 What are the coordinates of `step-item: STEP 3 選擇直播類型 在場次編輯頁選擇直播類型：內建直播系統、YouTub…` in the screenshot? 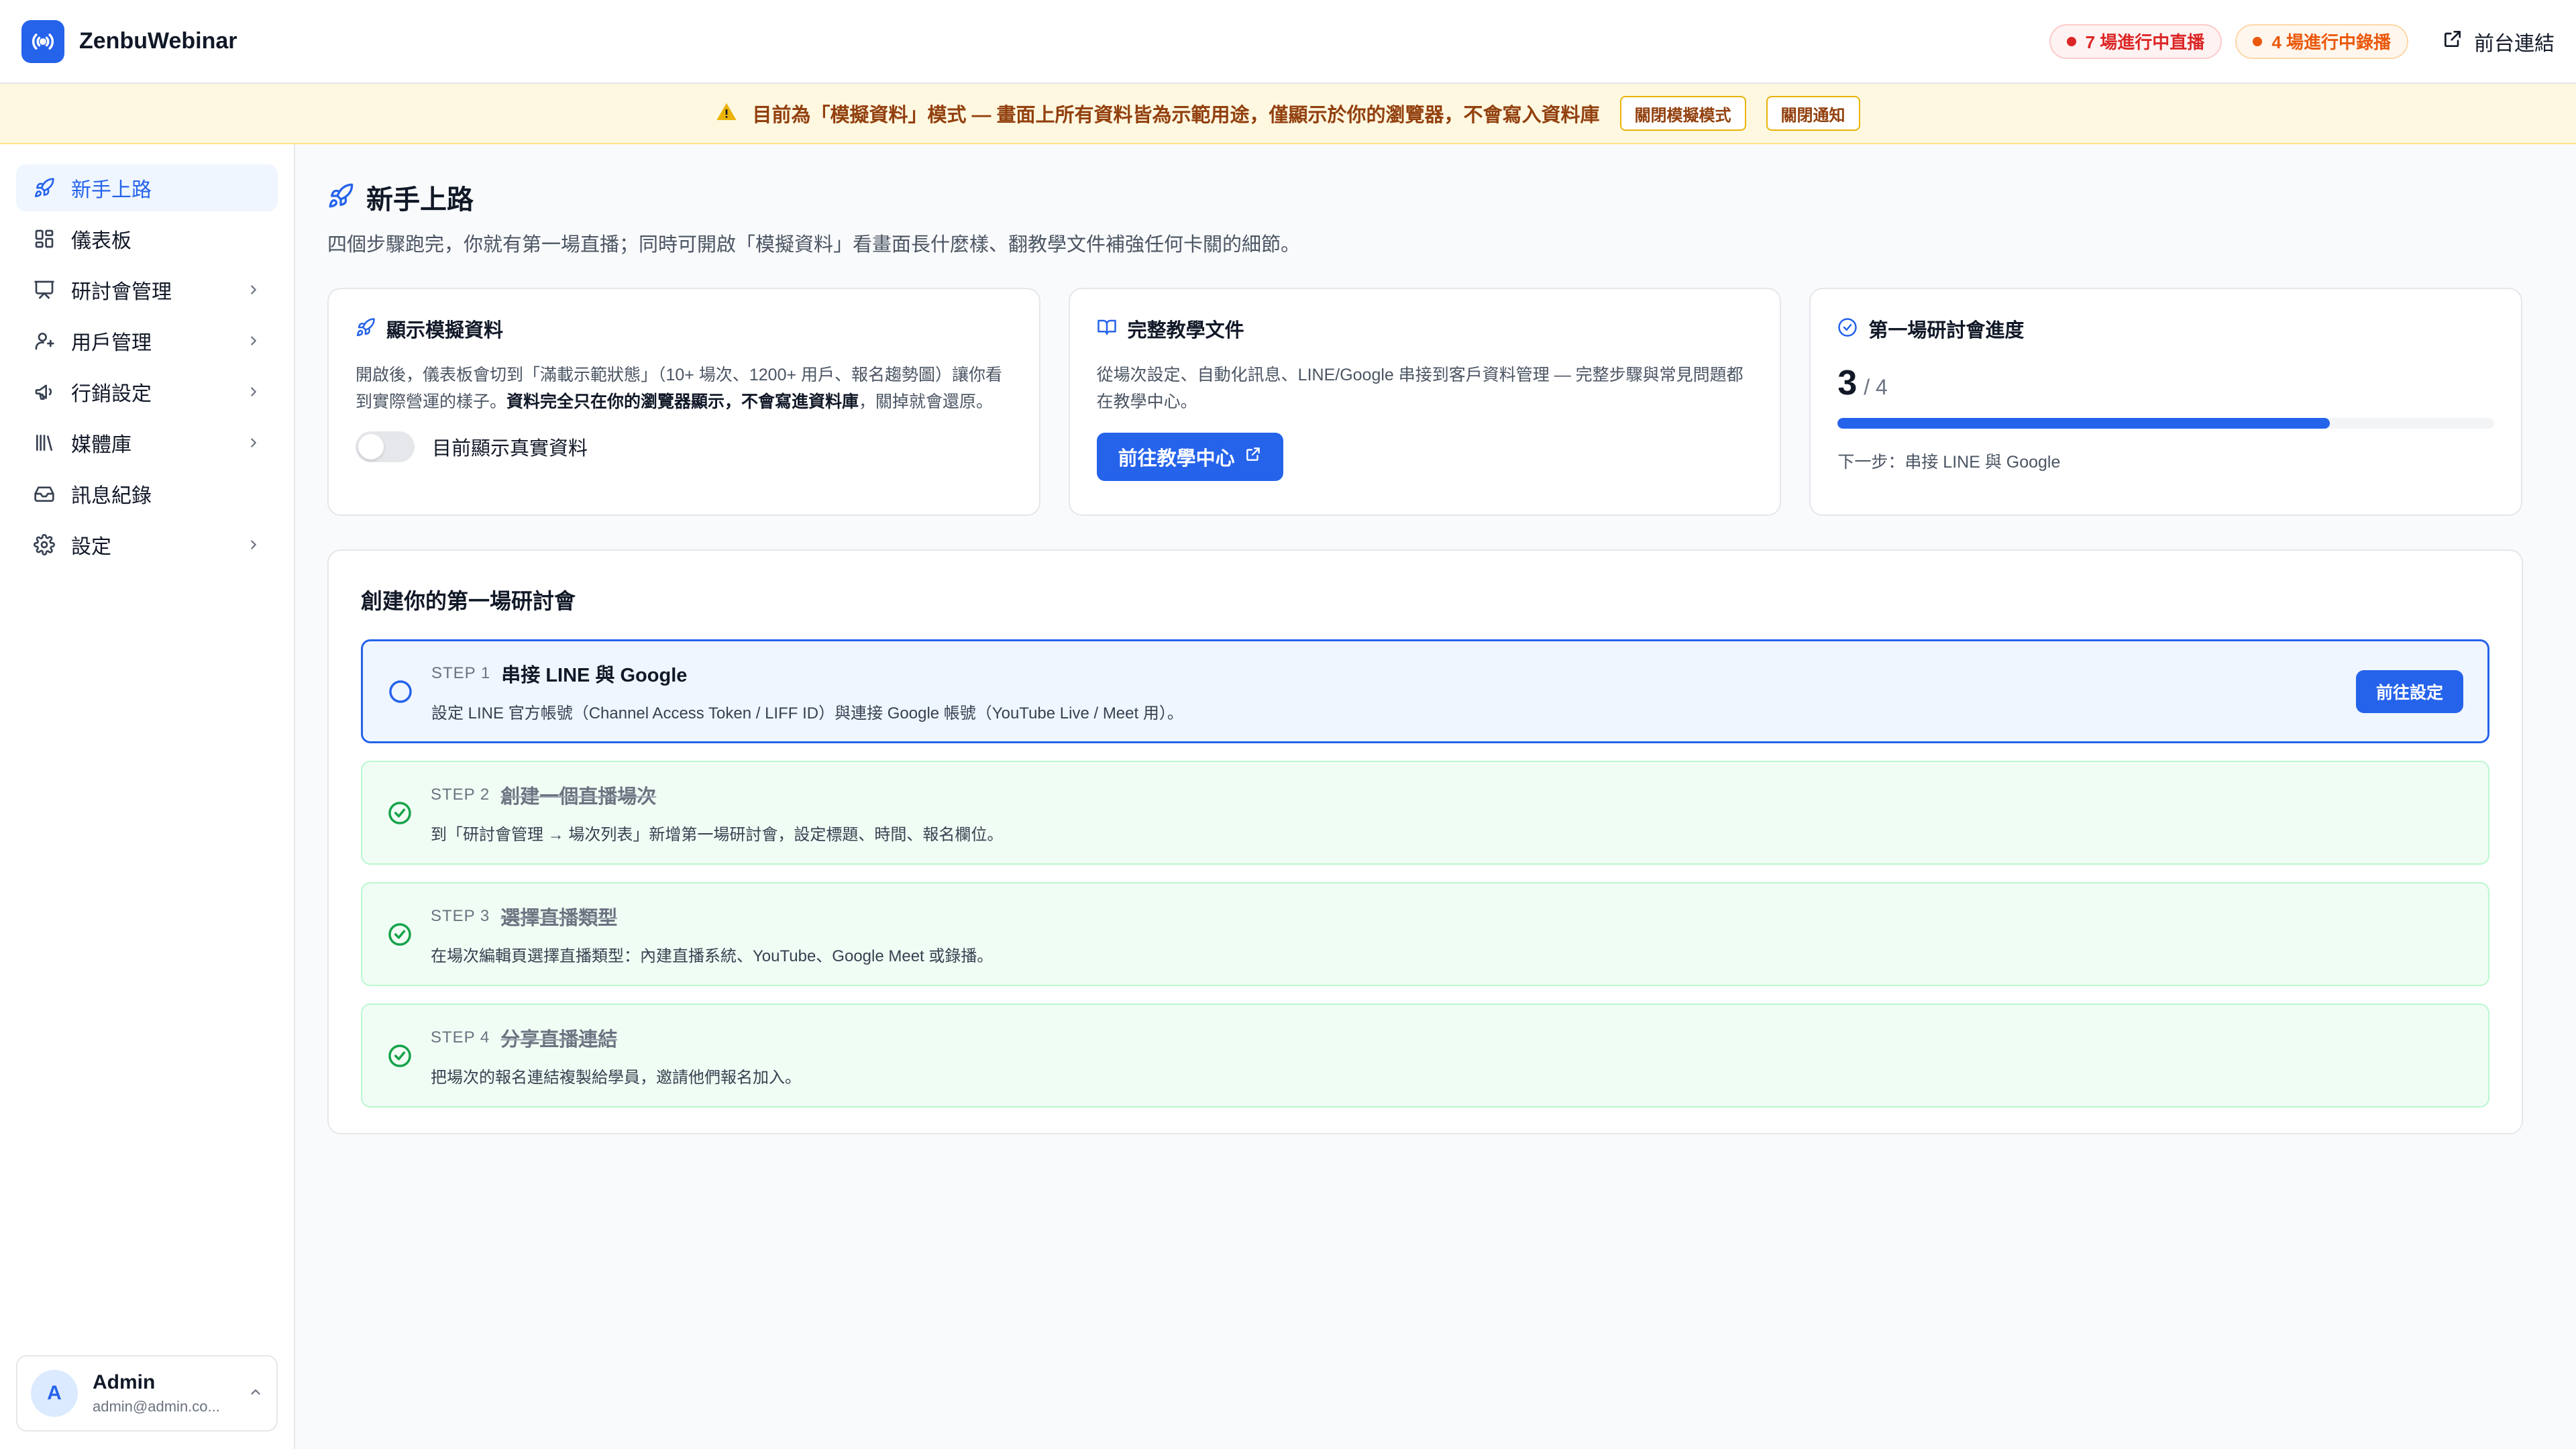 It's located at (1425, 934).